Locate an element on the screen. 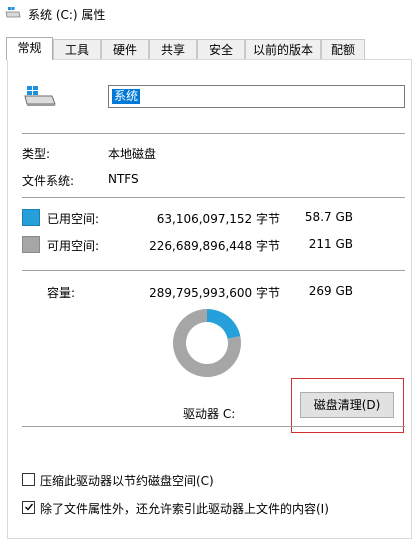 This screenshot has height=539, width=412. index-label: 除了文件属性外，还允许索引此驱动器上文件的内容(I) is located at coordinates (184, 508).